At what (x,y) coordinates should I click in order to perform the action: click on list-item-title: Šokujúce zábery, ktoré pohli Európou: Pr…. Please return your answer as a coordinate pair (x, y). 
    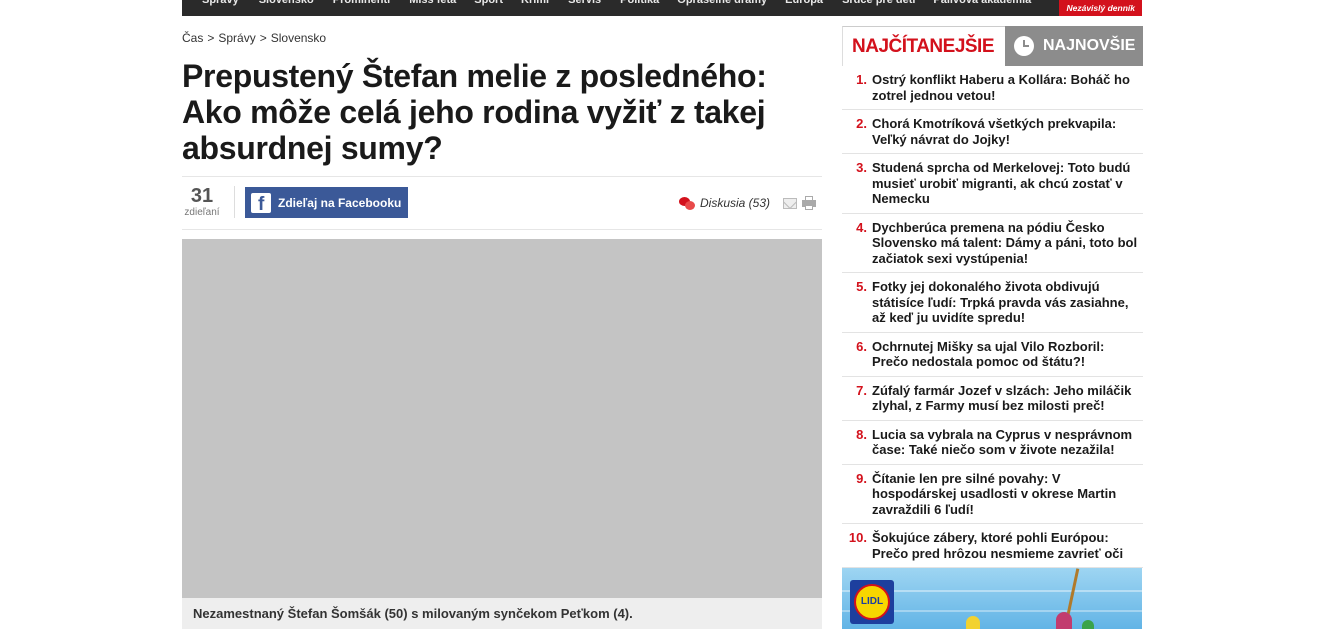
    Looking at the image, I should click on (1007, 545).